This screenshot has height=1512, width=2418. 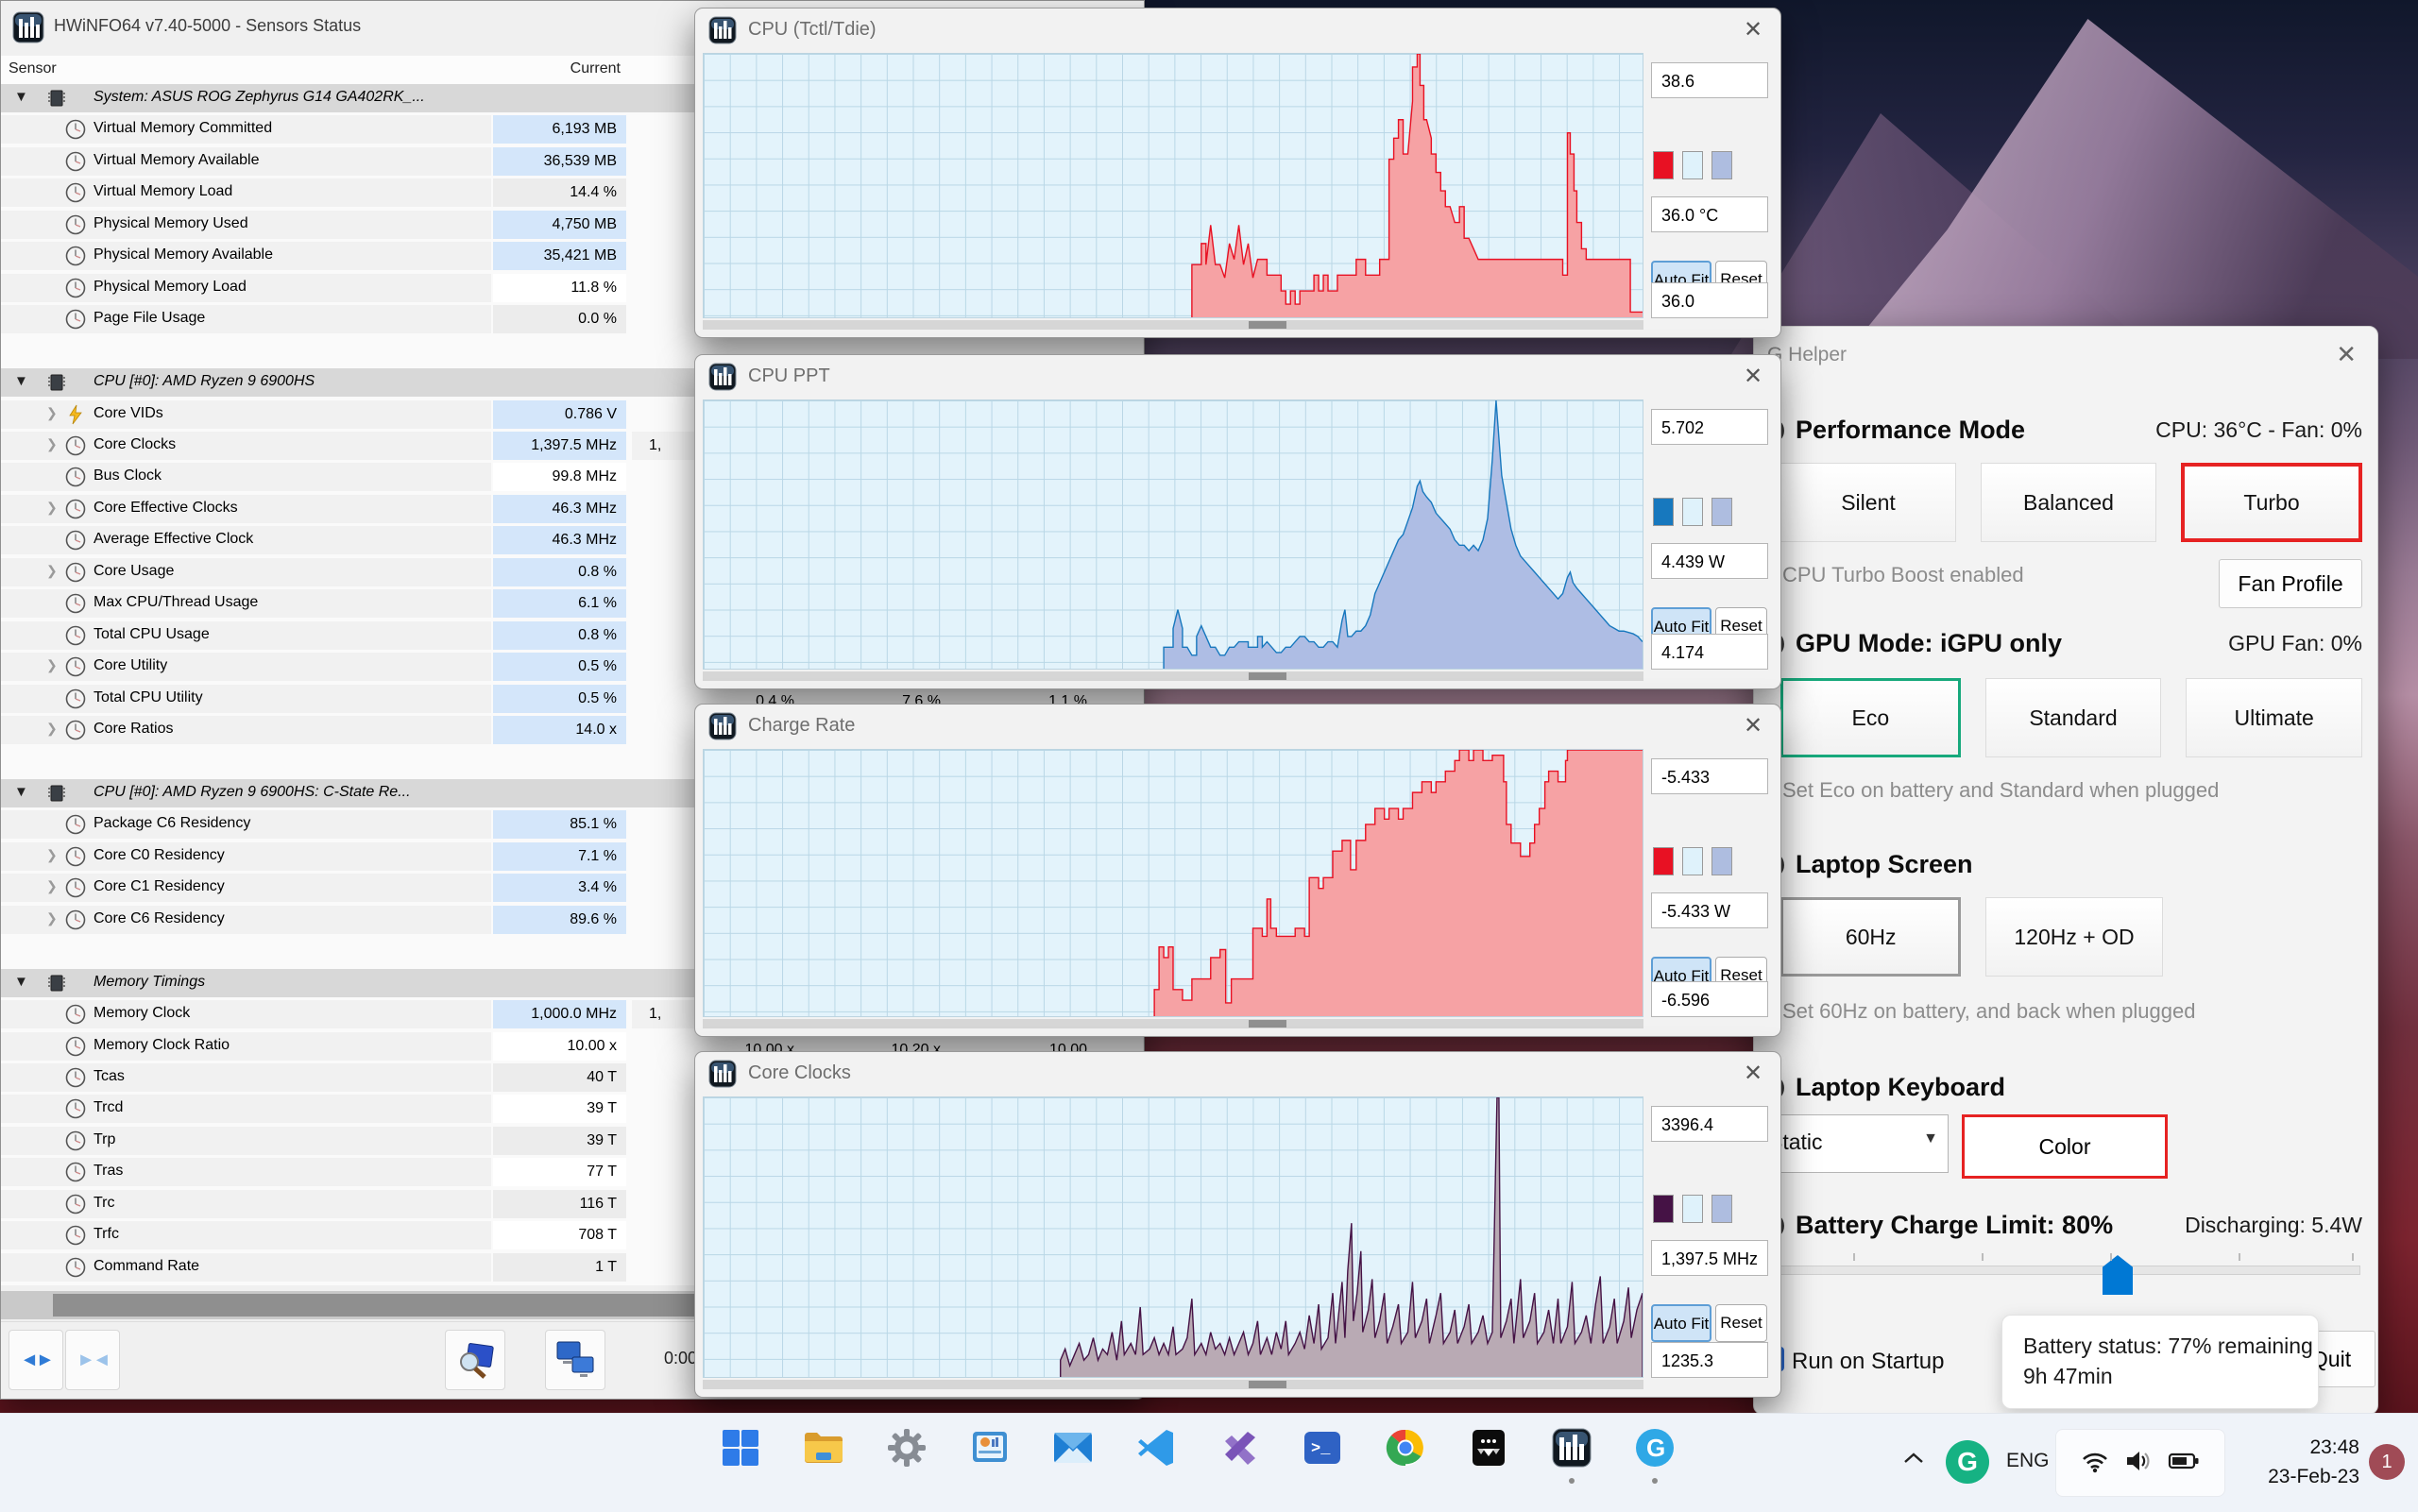 I want to click on sensor-label: Trc, so click(x=105, y=1203).